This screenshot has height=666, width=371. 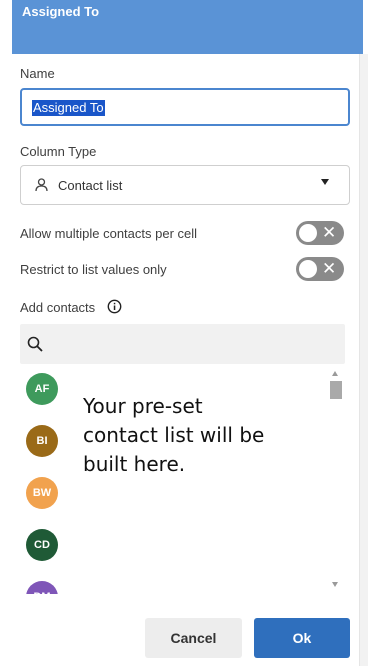 What do you see at coordinates (182, 344) in the screenshot?
I see `contact-search-input` at bounding box center [182, 344].